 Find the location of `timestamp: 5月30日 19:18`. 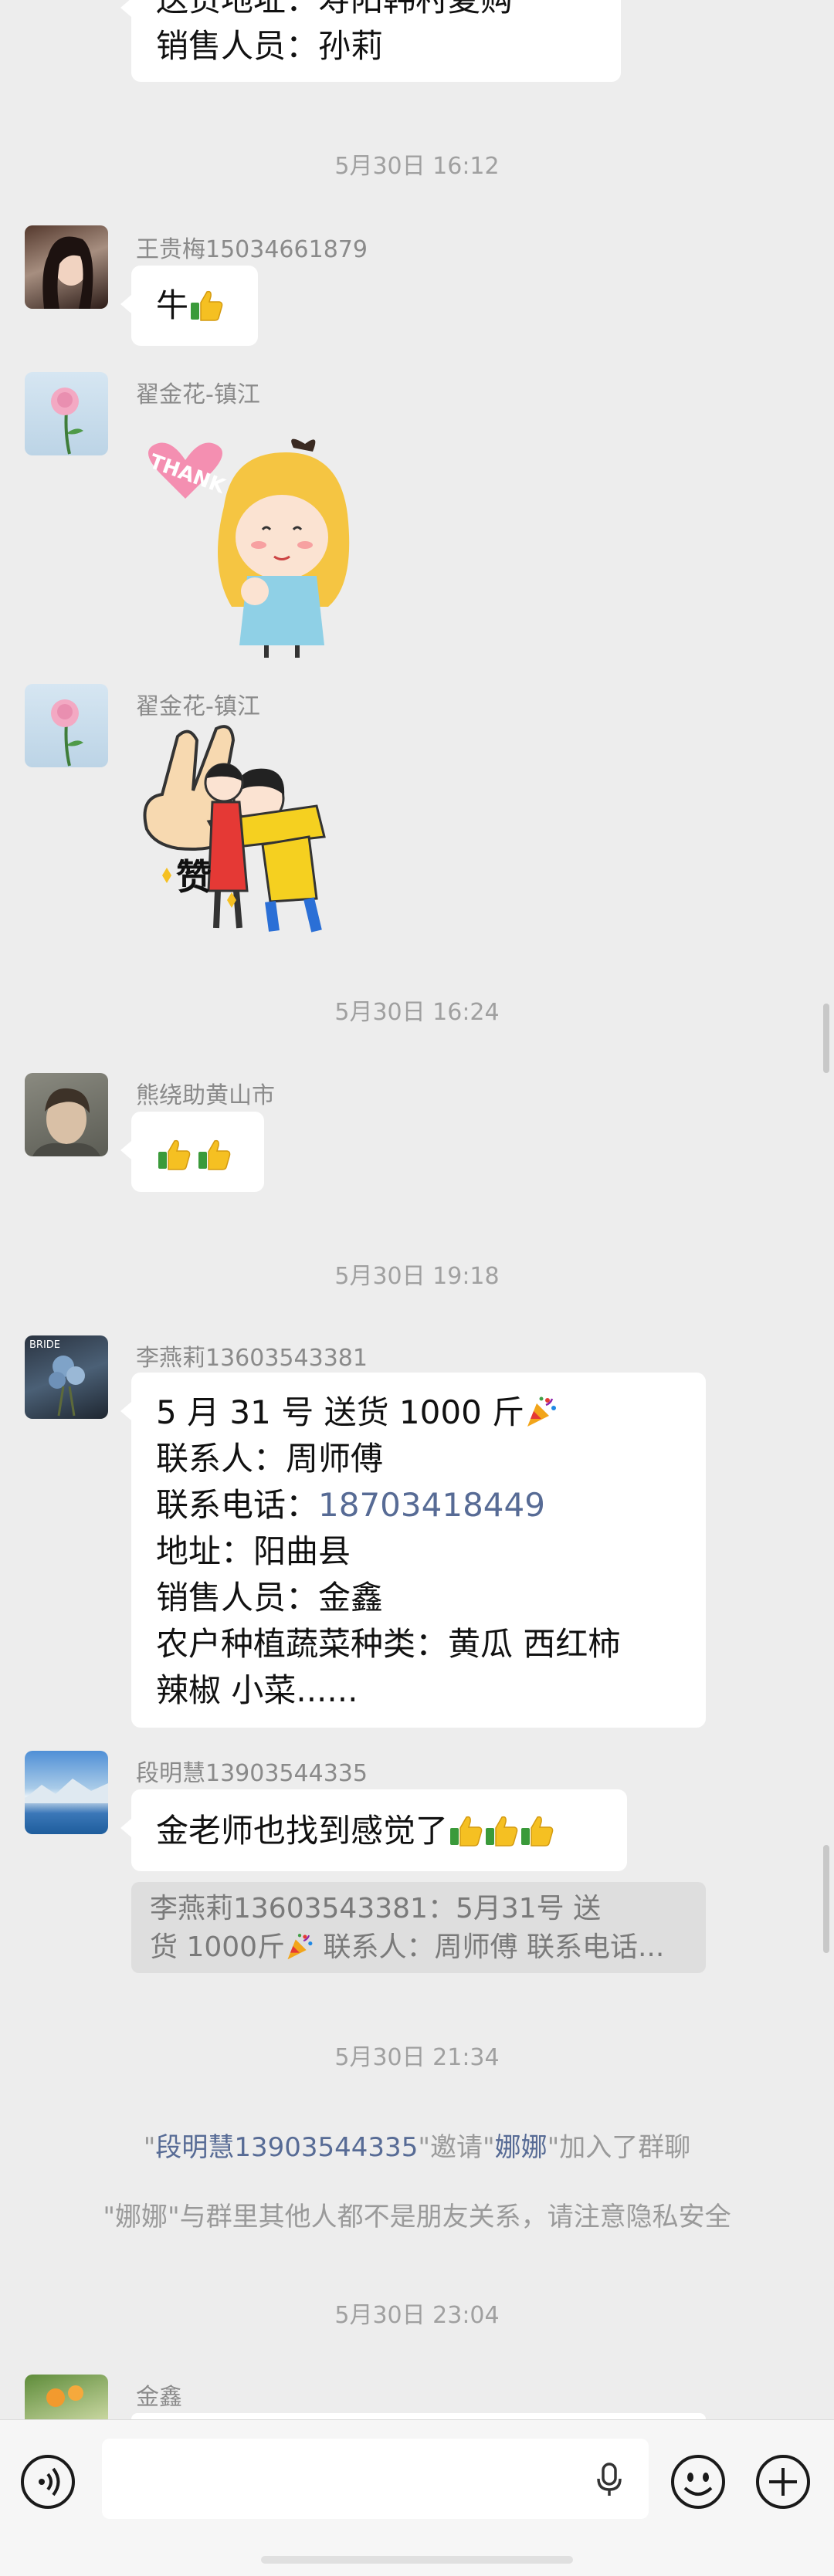

timestamp: 5月30日 19:18 is located at coordinates (417, 1276).